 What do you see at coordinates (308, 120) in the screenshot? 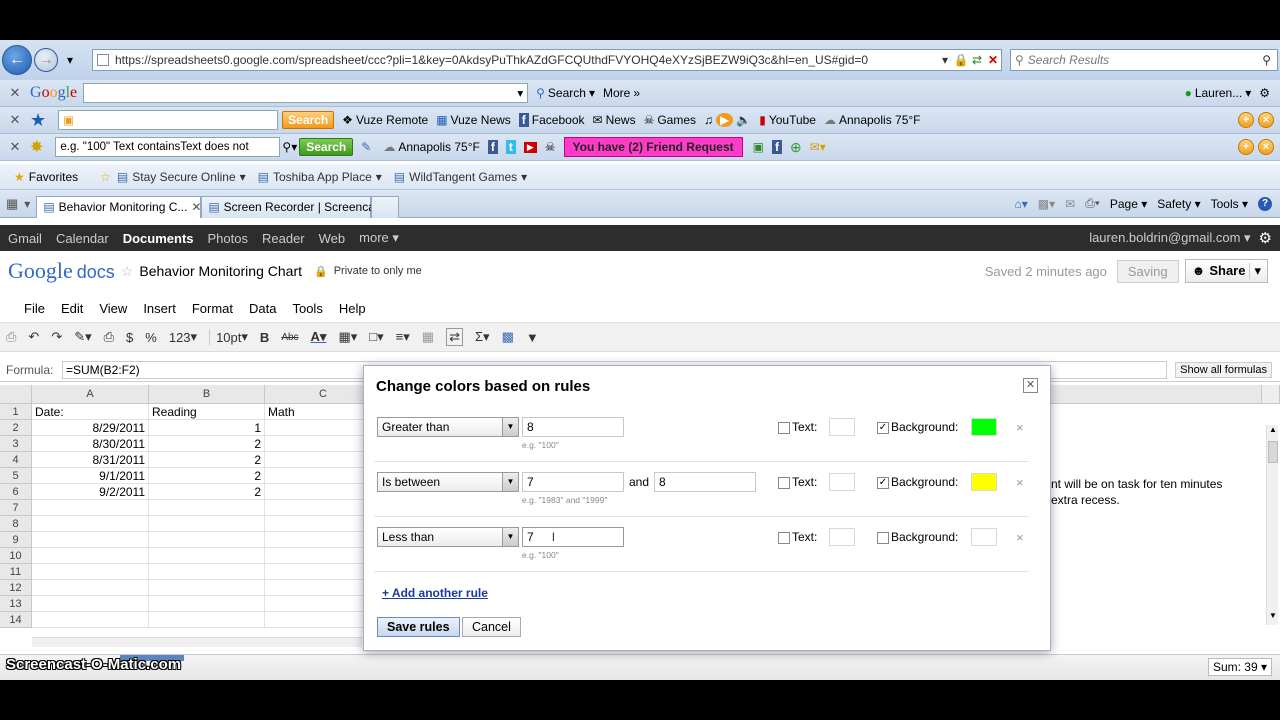
I see `vuze-search-button: Search` at bounding box center [308, 120].